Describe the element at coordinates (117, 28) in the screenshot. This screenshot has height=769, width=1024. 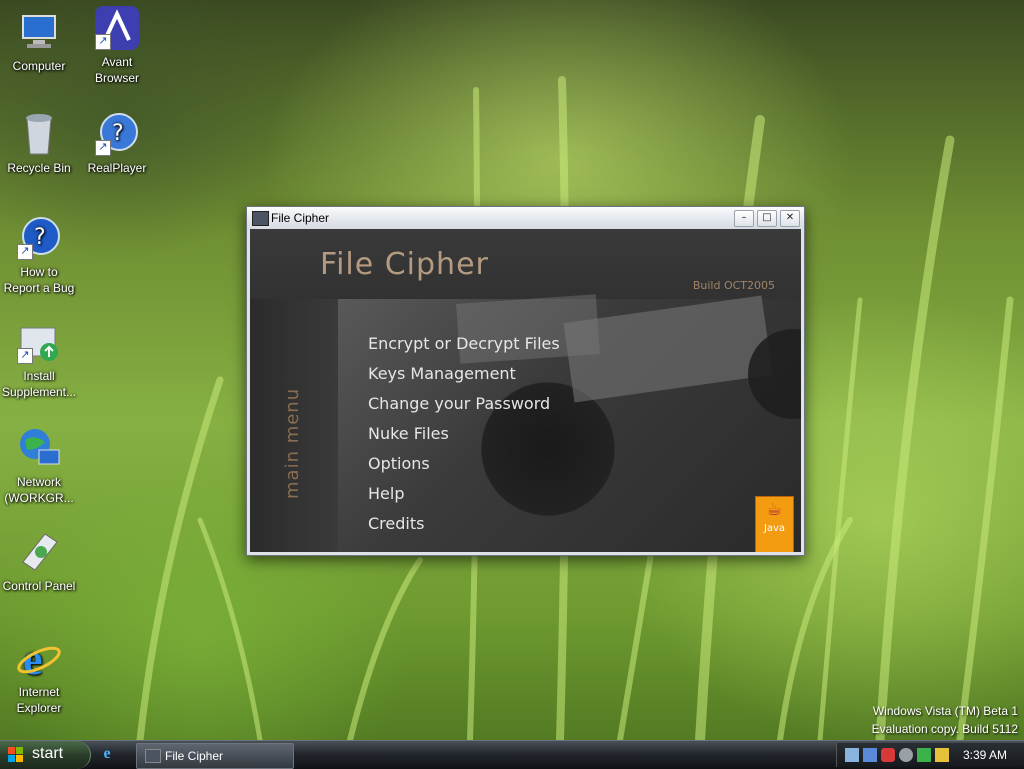
I see `avant-browser-icon: ↗` at that location.